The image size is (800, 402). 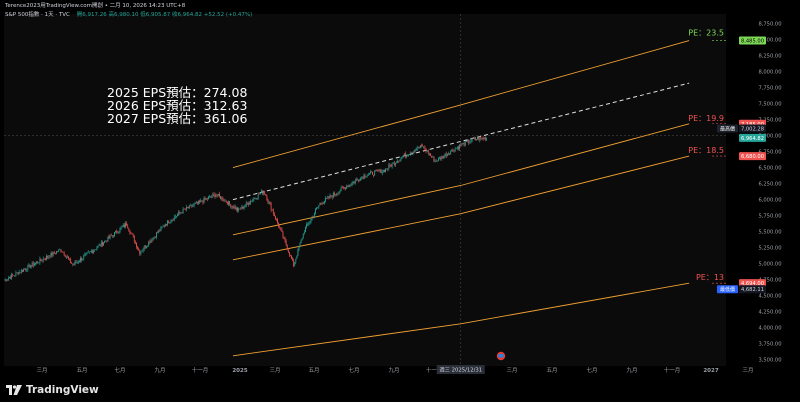 What do you see at coordinates (200, 370) in the screenshot?
I see `time-tick-label: 十一月` at bounding box center [200, 370].